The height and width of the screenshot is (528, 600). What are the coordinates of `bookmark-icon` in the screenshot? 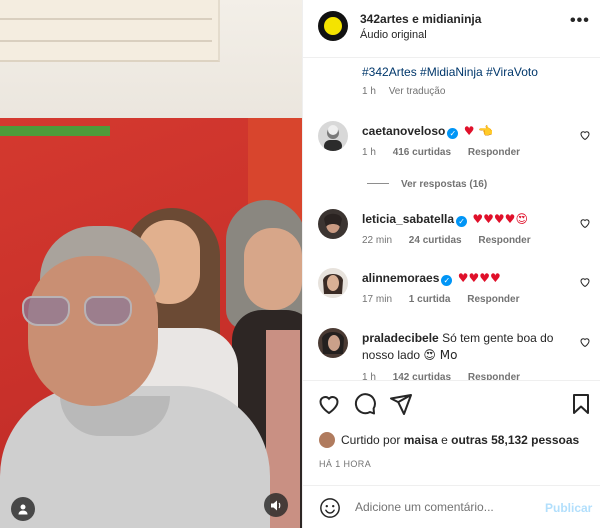 It's located at (581, 404).